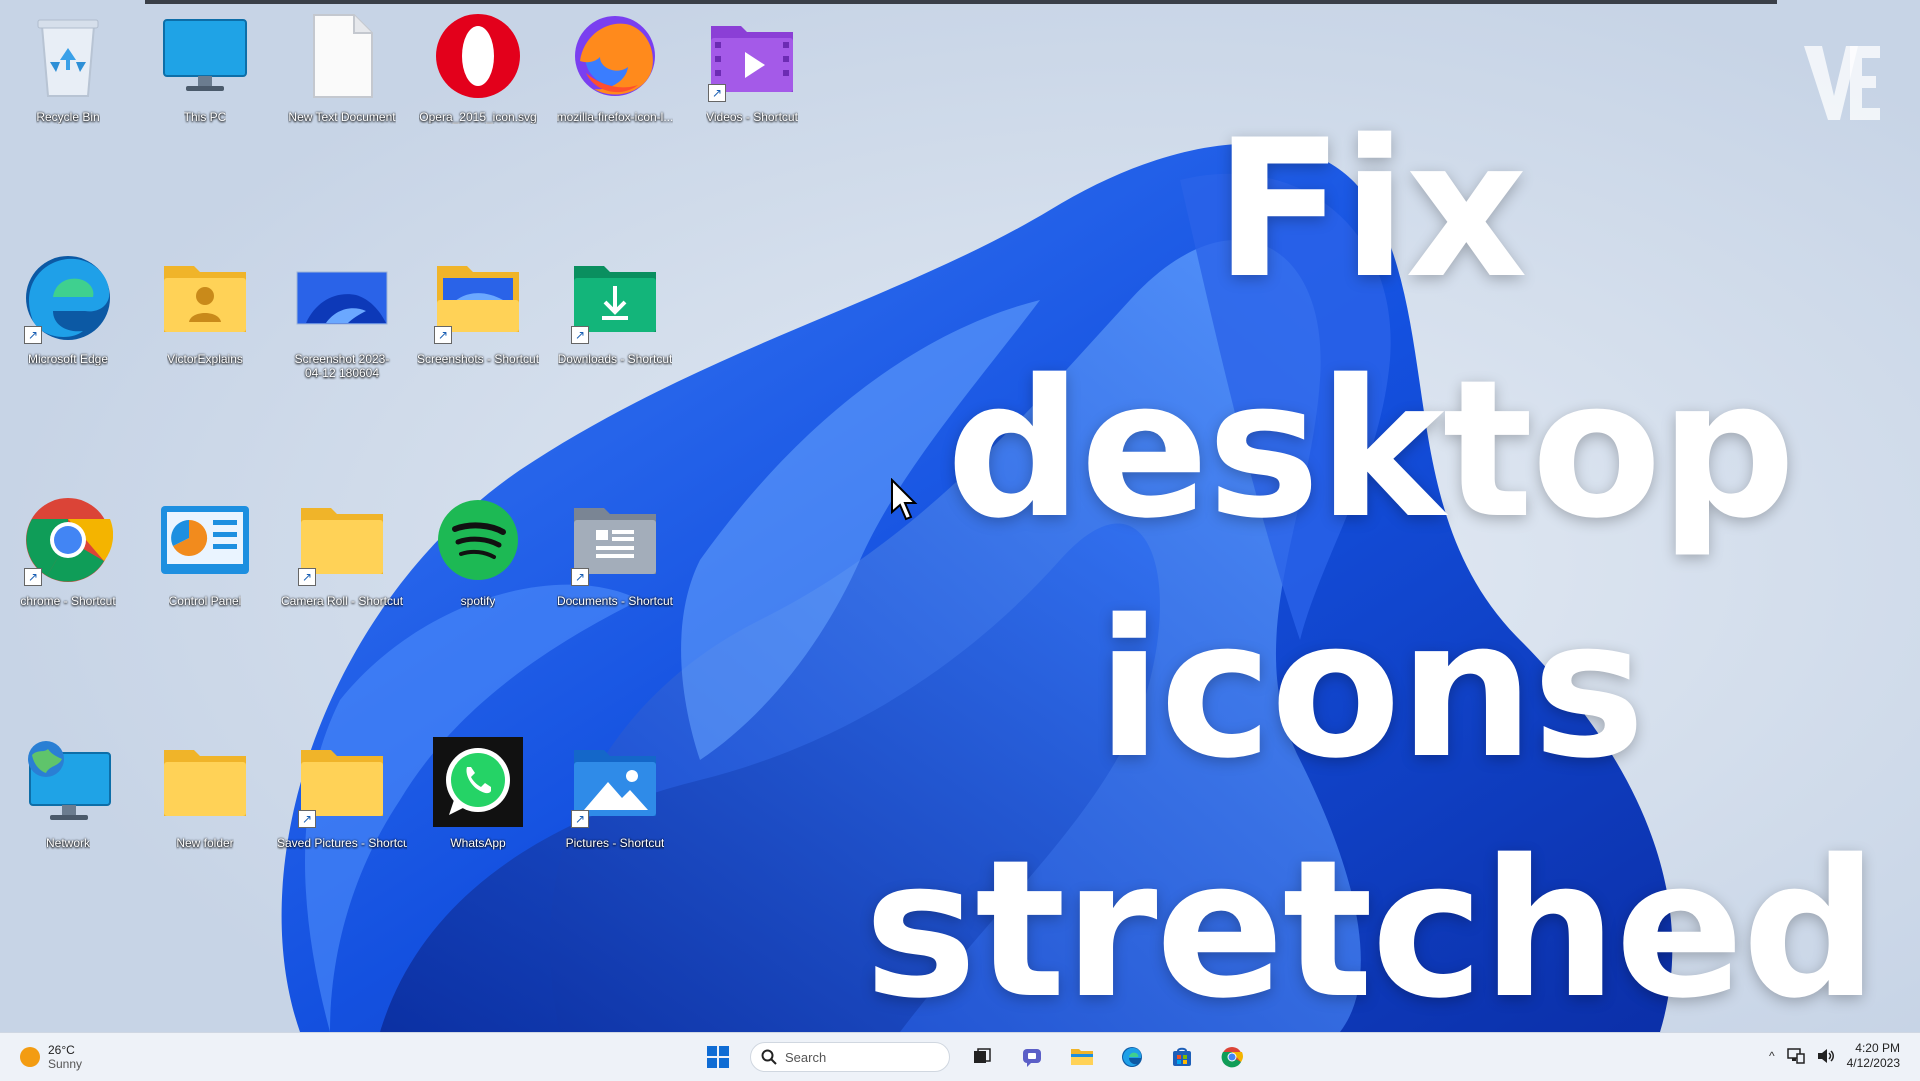  What do you see at coordinates (205, 117) in the screenshot?
I see `desktop-icon-label: This PC` at bounding box center [205, 117].